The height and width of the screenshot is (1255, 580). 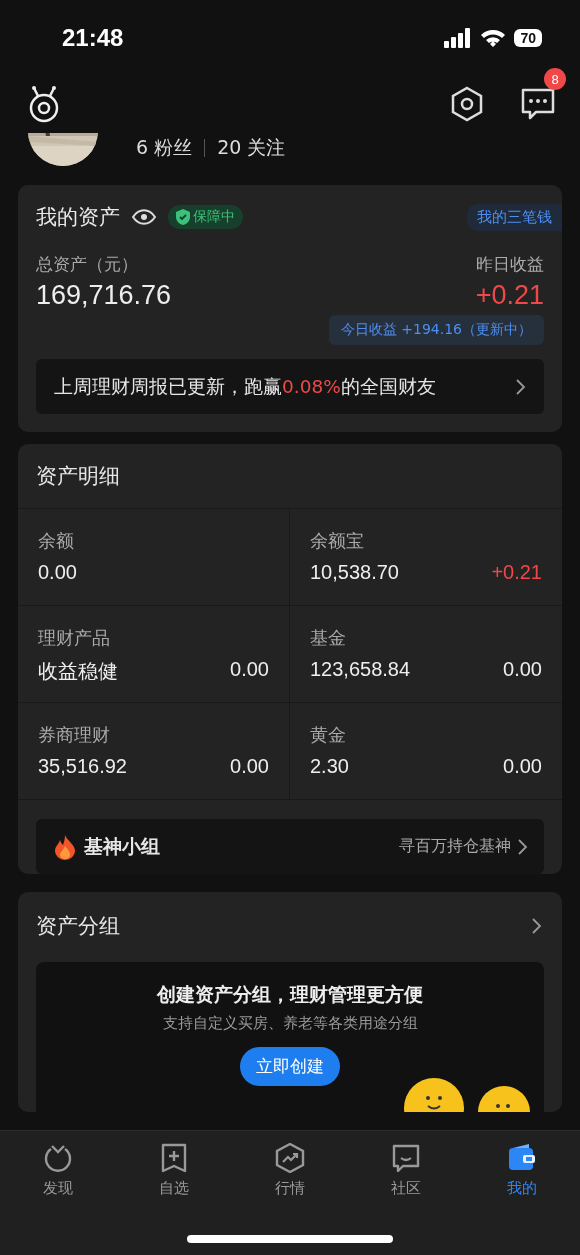 I want to click on chat-bubble-icon, so click(x=406, y=1158).